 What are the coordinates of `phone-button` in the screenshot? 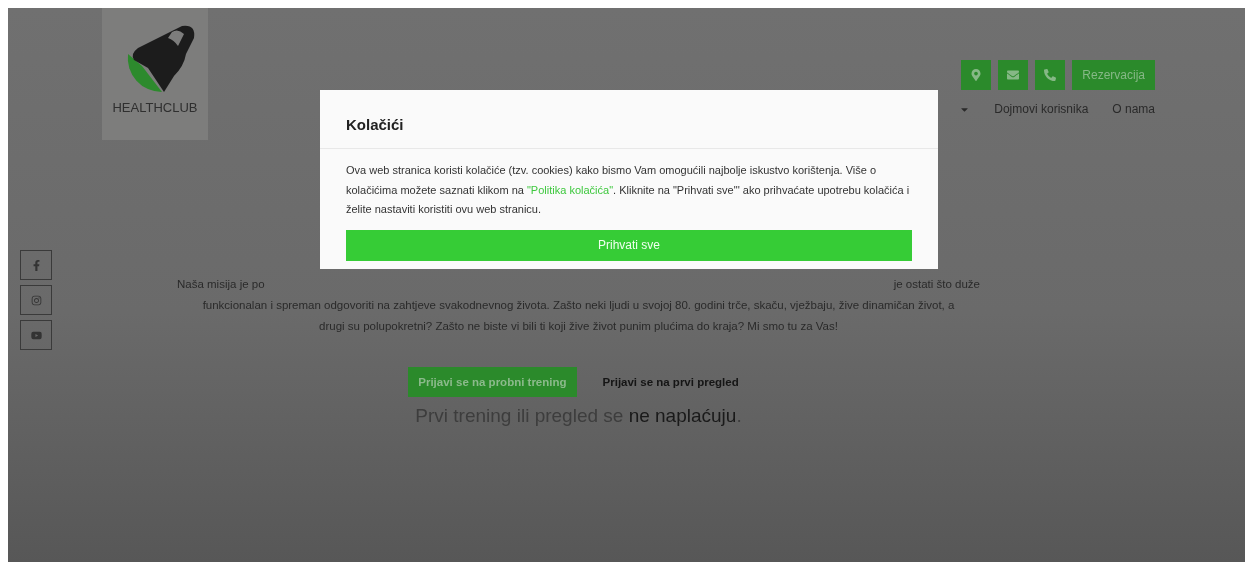 It's located at (1050, 75).